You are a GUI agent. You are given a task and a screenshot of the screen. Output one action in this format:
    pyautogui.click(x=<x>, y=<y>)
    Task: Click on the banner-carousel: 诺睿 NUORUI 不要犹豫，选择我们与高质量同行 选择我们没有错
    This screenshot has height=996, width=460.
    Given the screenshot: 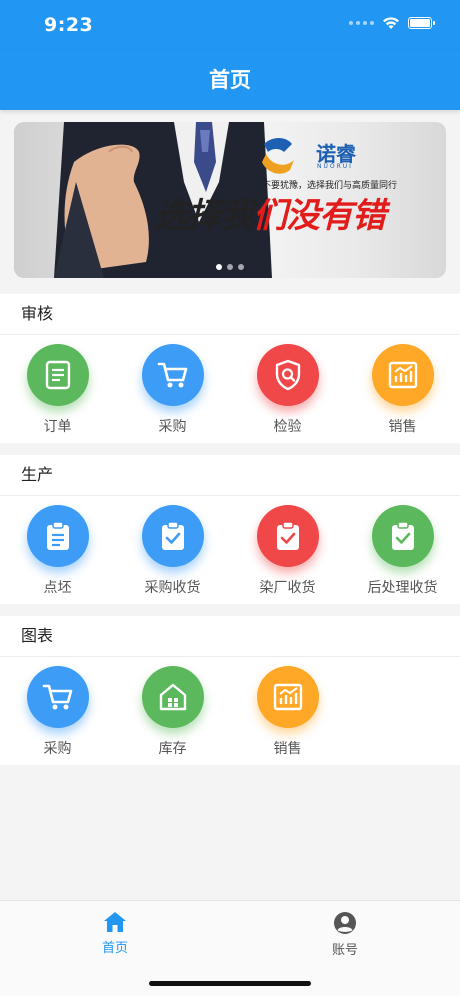 What is the action you would take?
    pyautogui.click(x=230, y=200)
    